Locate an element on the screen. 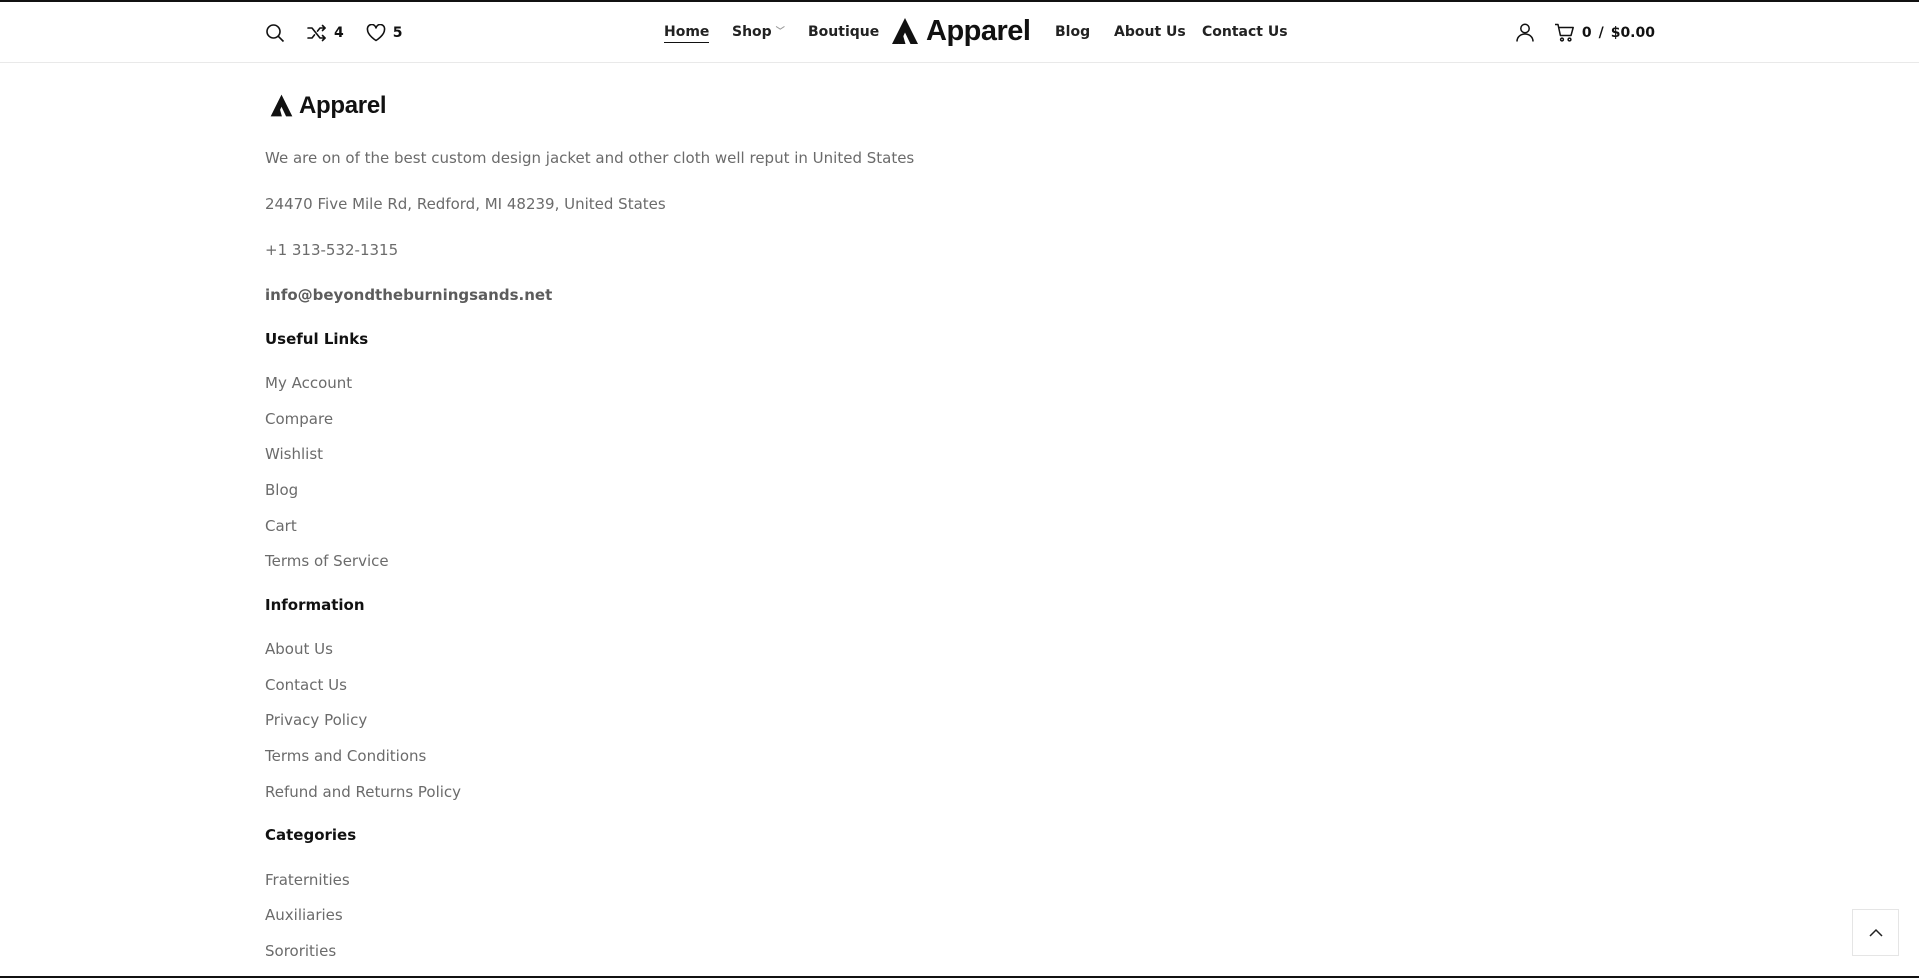  header-account-tools: 0 / $0.00 is located at coordinates (1585, 32).